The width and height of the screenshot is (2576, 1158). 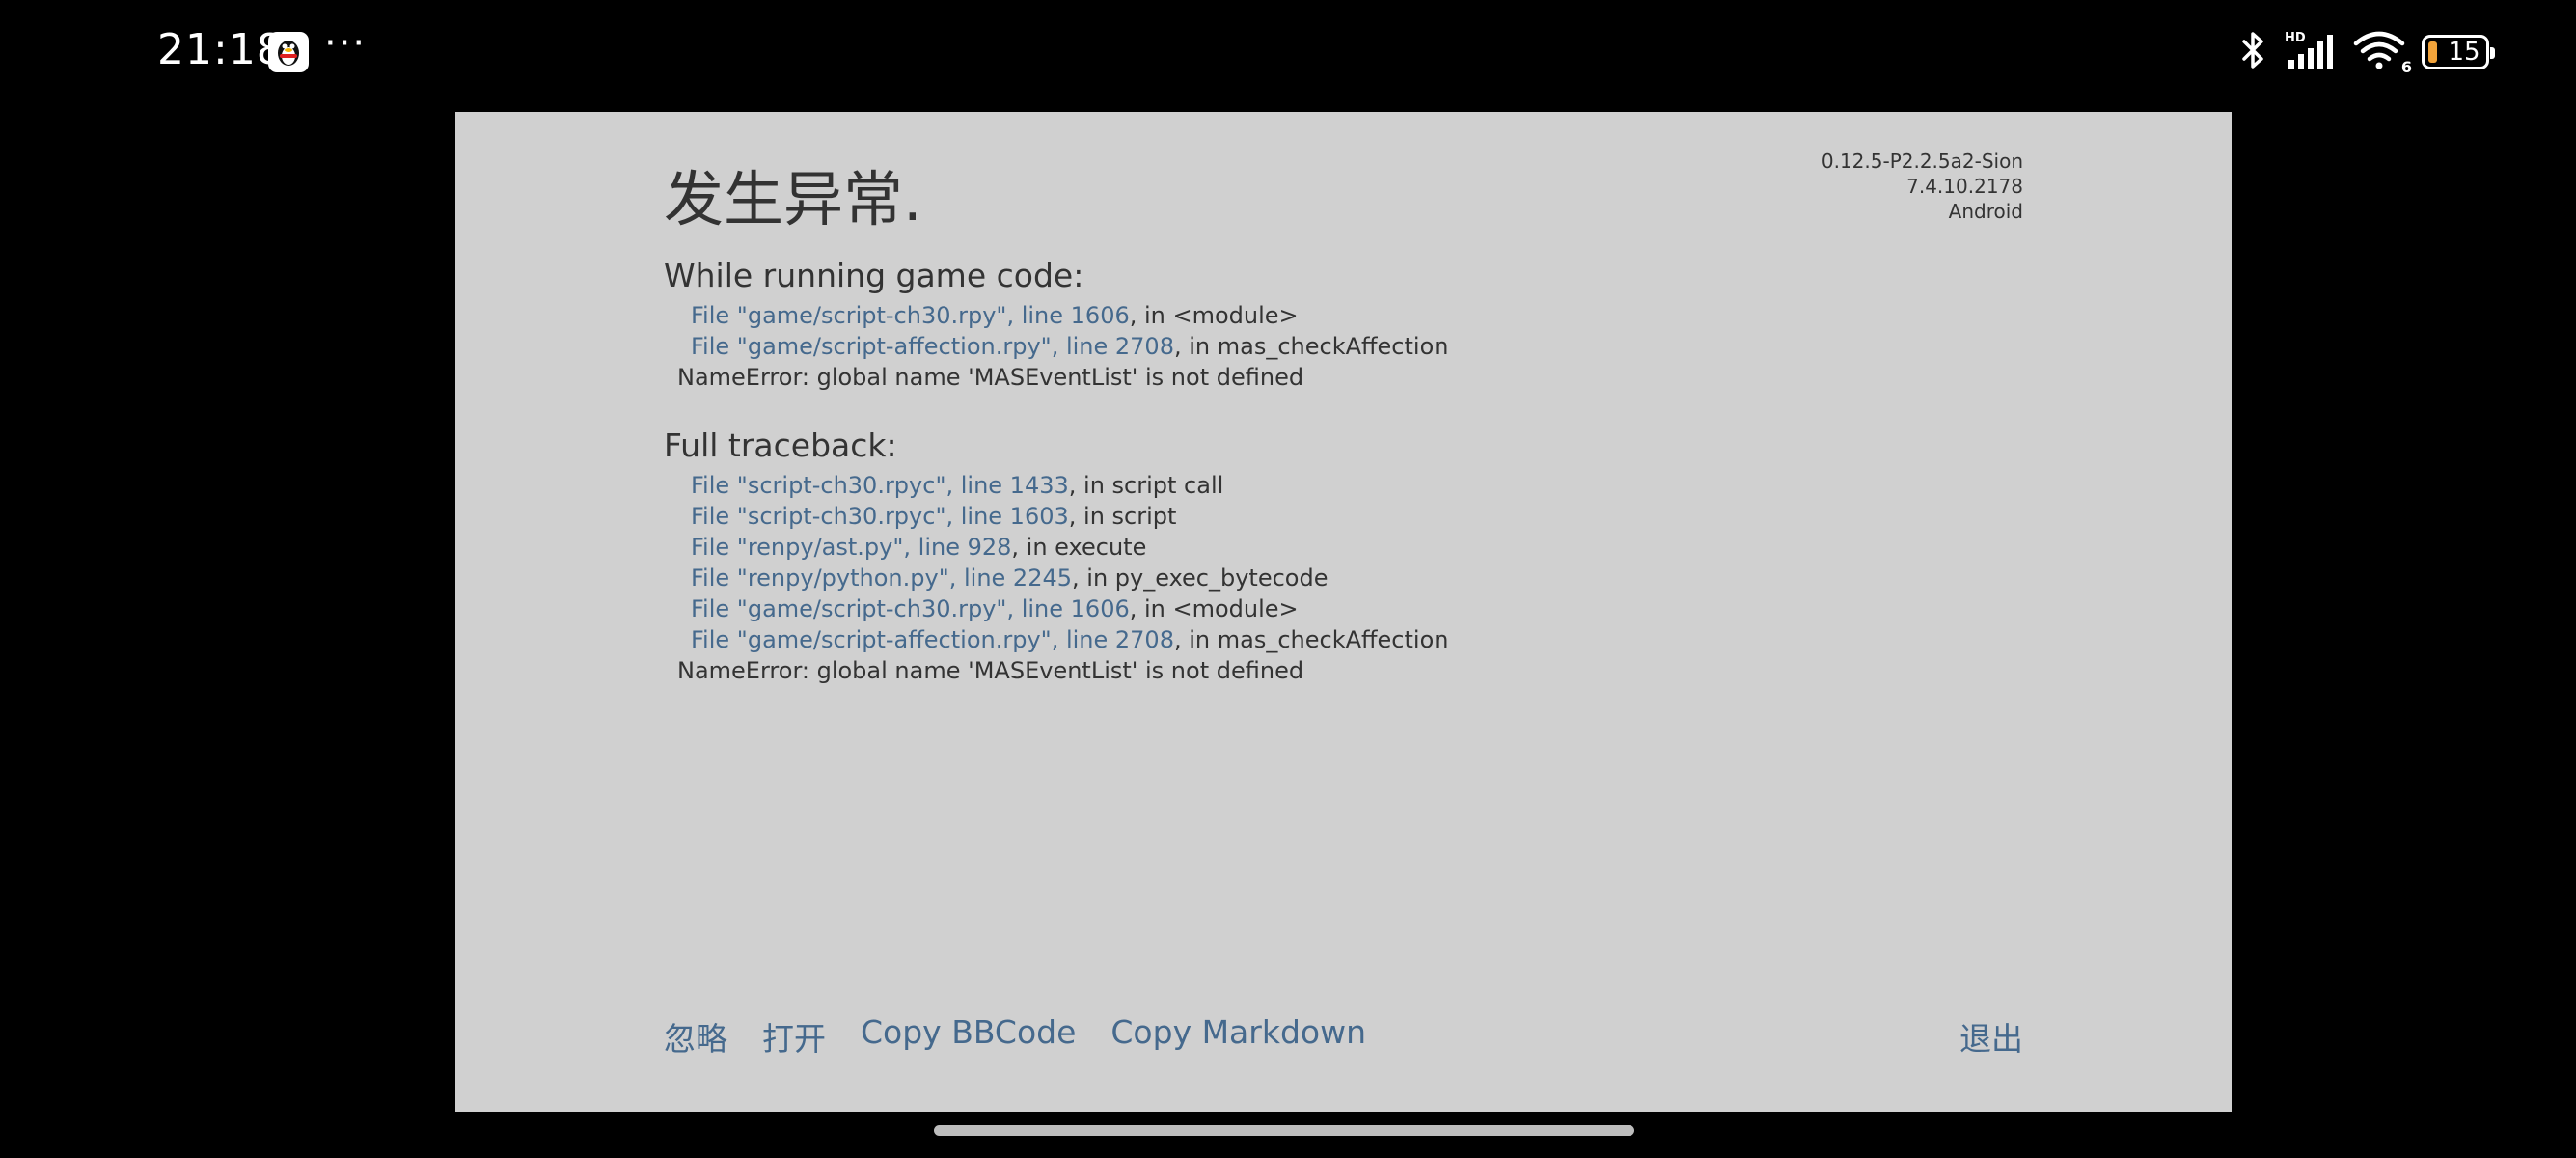 What do you see at coordinates (1288, 53) in the screenshot?
I see `status-bar: 21:18 ··· HD 6 15` at bounding box center [1288, 53].